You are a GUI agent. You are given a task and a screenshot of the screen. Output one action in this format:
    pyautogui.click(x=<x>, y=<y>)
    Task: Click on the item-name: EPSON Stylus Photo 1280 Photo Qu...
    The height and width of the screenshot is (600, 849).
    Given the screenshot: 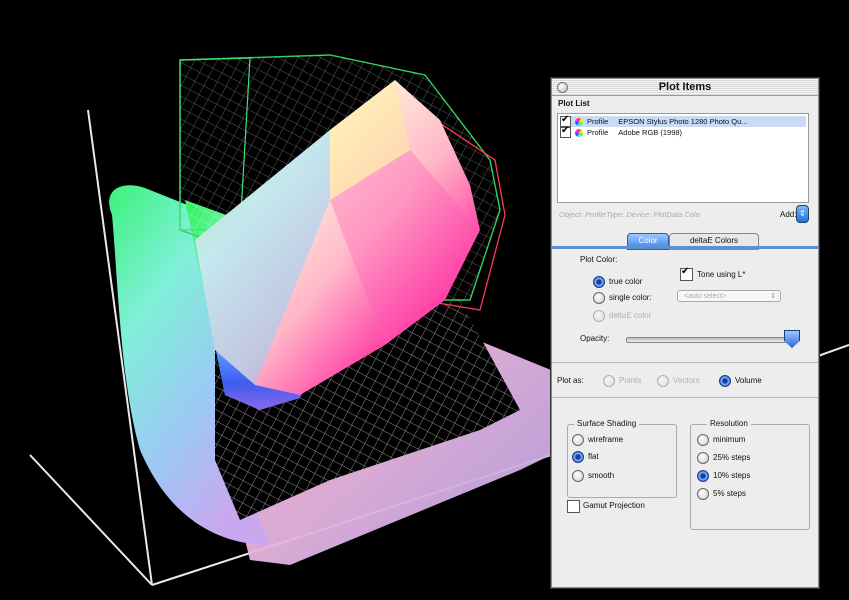 What is the action you would take?
    pyautogui.click(x=683, y=121)
    